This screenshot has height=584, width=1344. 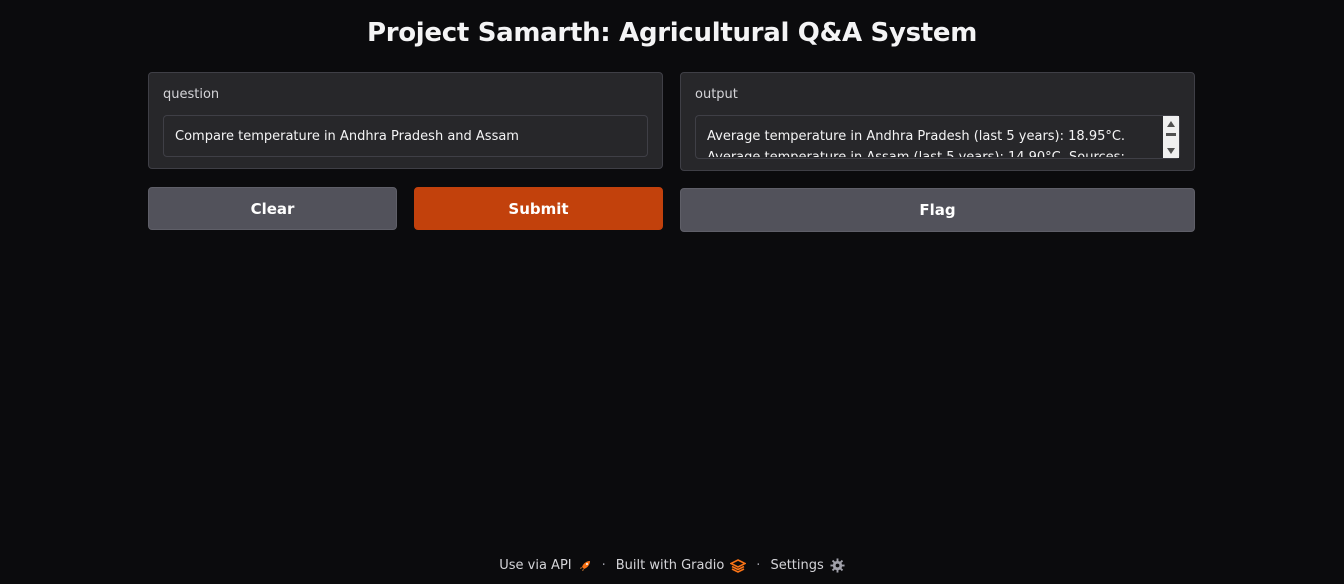 What do you see at coordinates (837, 565) in the screenshot?
I see `gear-icon` at bounding box center [837, 565].